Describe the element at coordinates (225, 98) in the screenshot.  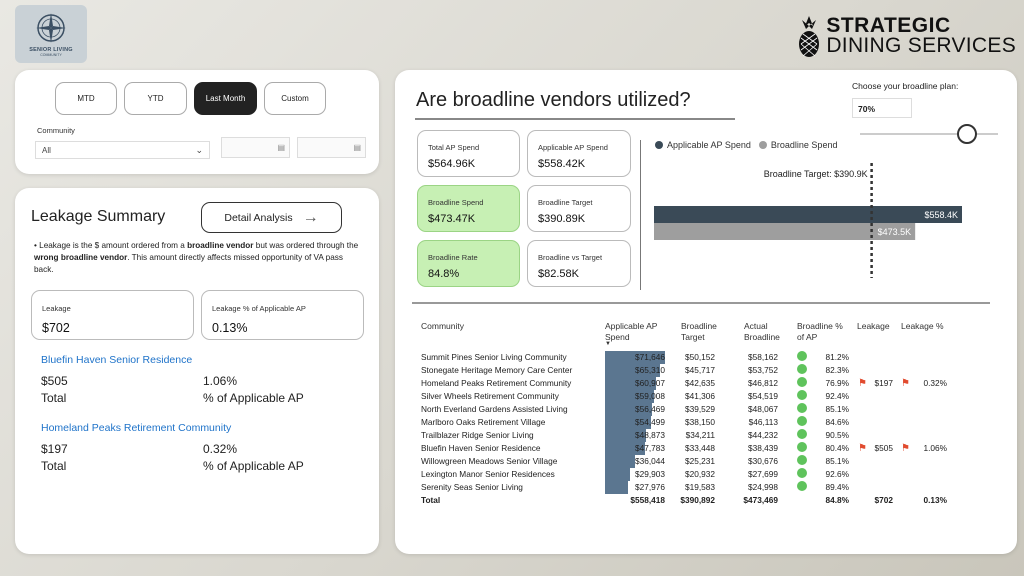
I see `period-last-month-button: Last Month` at that location.